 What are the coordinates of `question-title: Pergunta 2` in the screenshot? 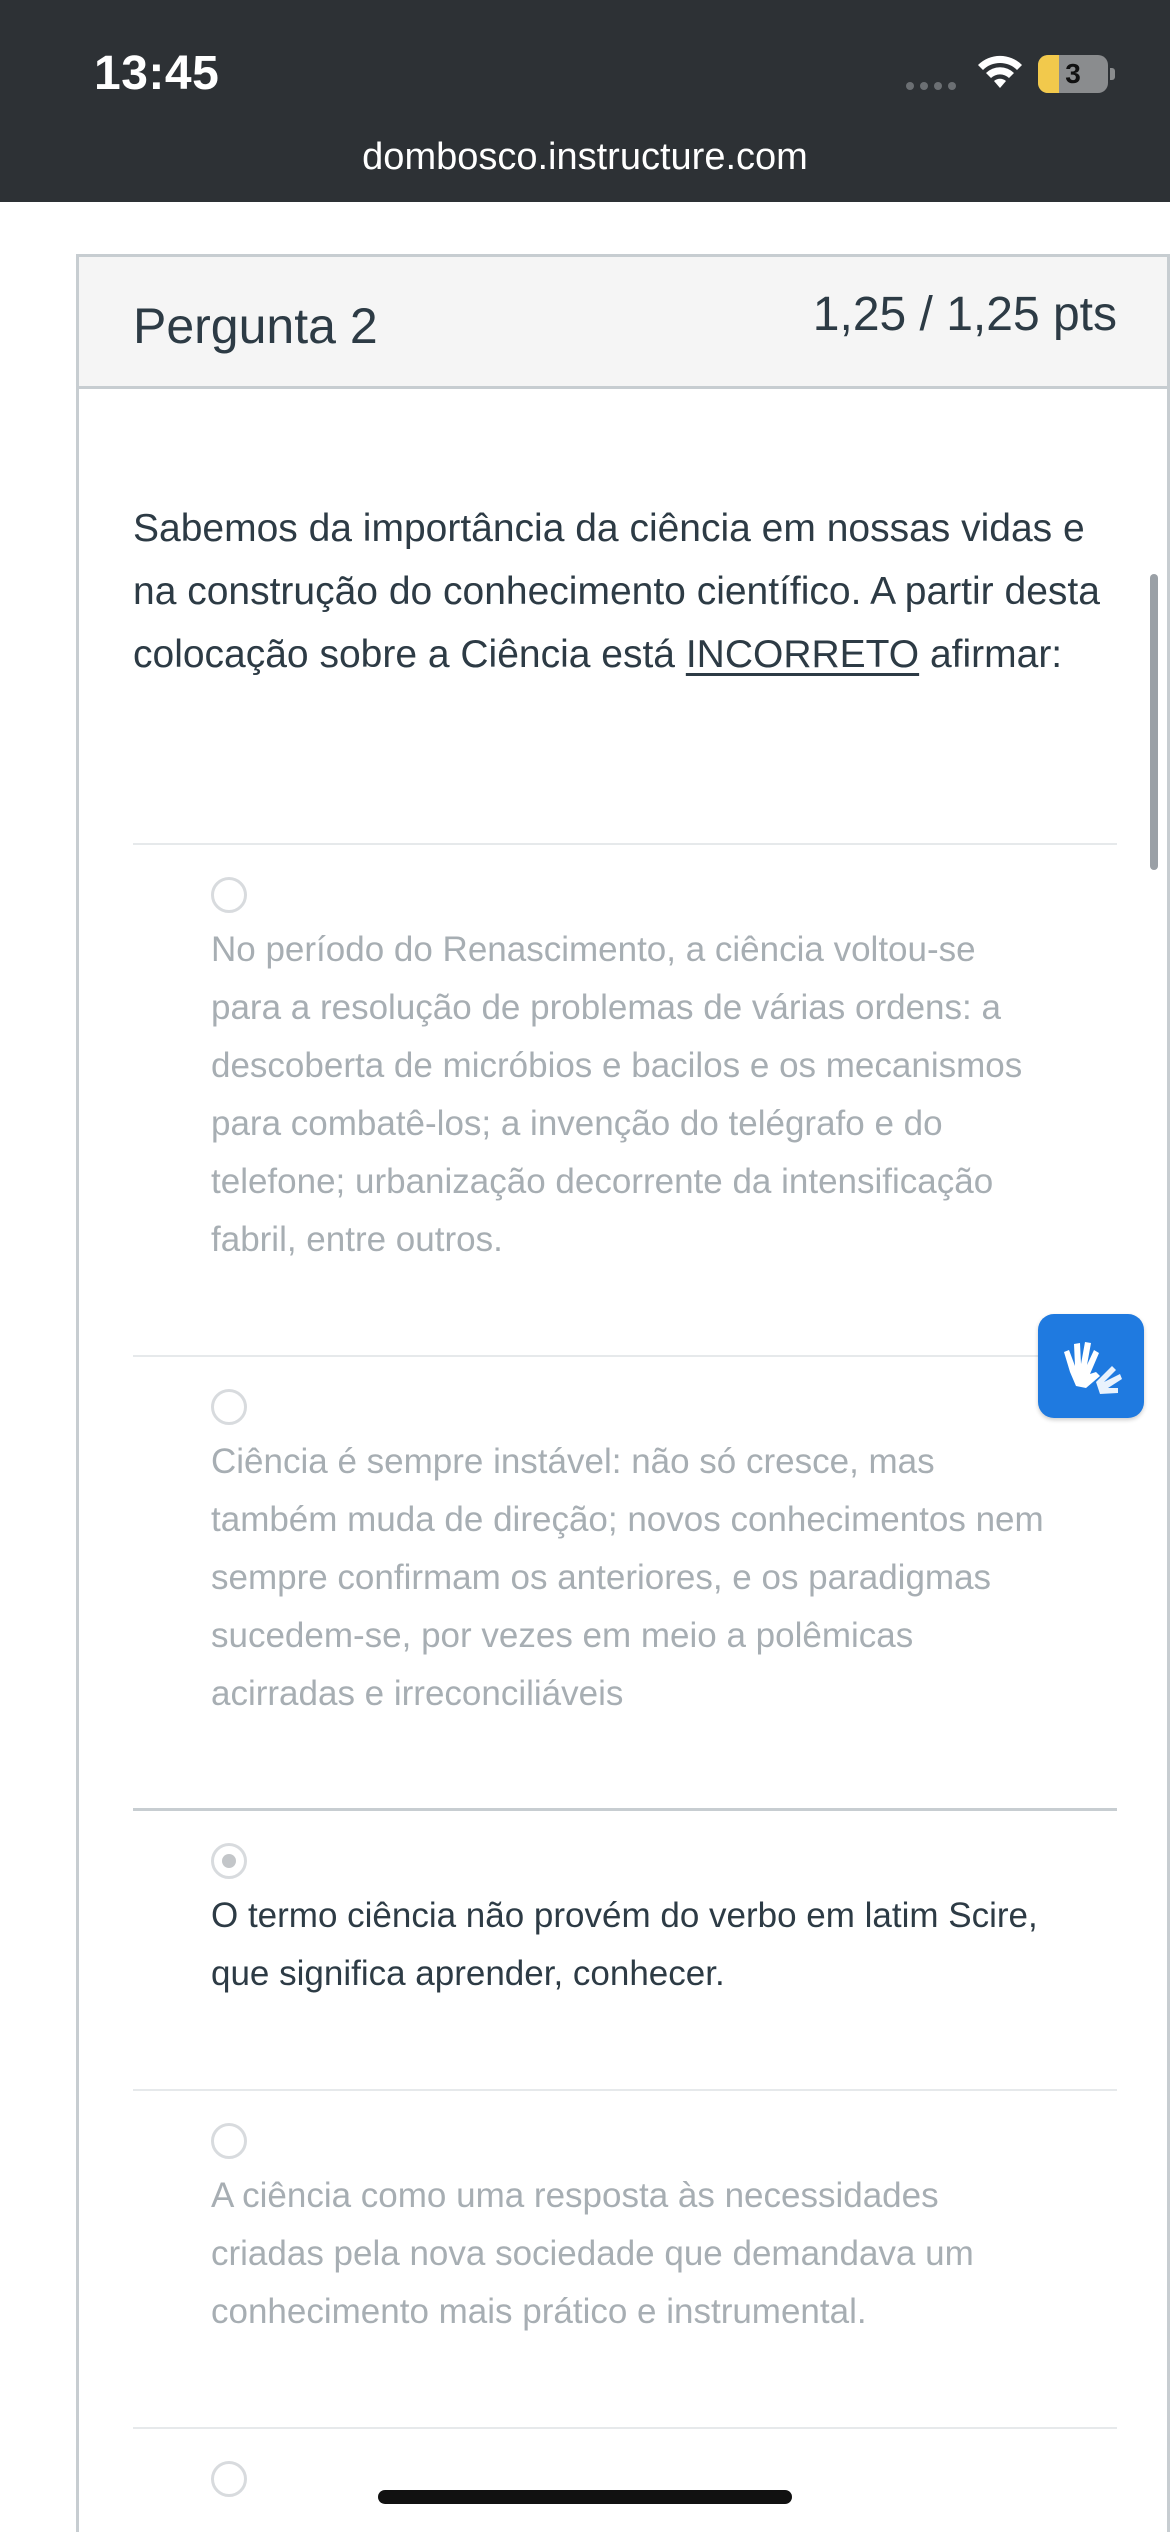 It's located at (255, 326).